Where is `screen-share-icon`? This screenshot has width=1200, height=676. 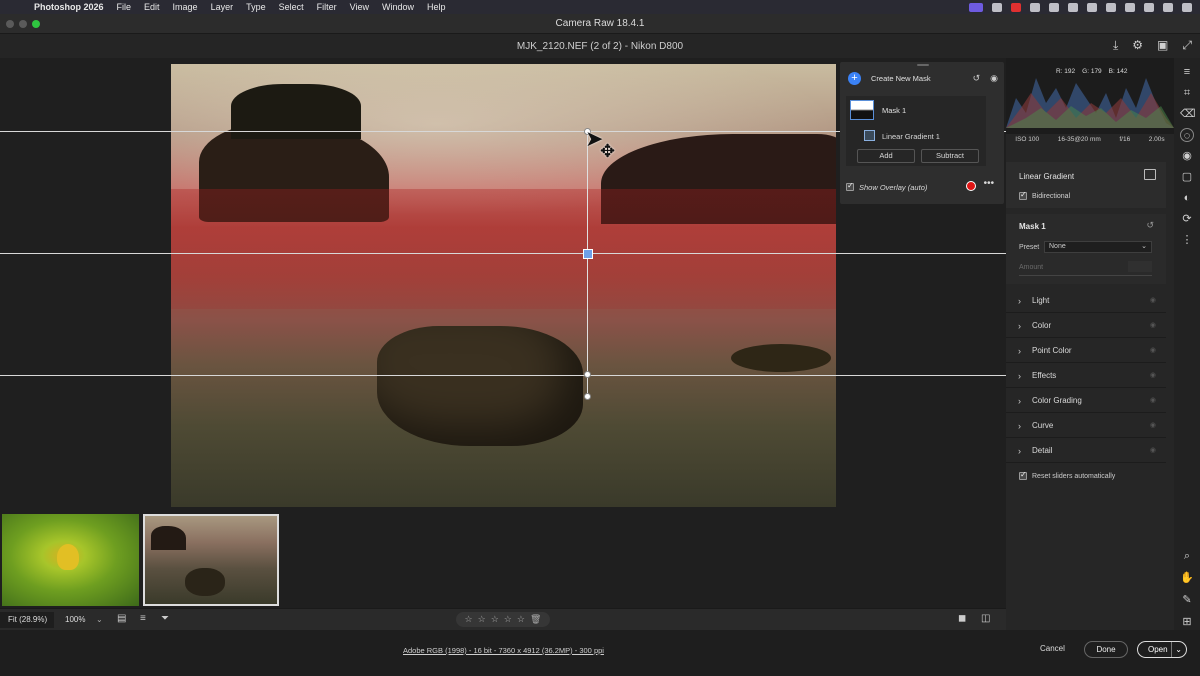
screen-share-icon is located at coordinates (976, 7).